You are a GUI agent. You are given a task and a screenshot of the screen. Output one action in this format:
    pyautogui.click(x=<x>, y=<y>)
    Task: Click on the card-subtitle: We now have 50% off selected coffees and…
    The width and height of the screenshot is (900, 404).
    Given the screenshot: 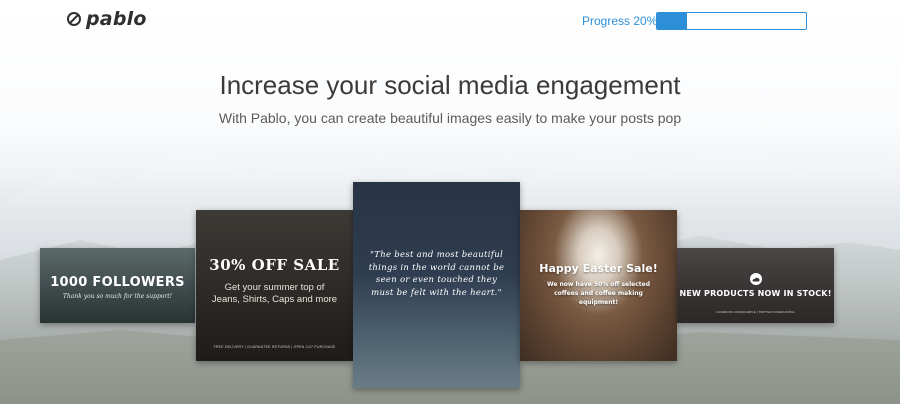 What is the action you would take?
    pyautogui.click(x=598, y=293)
    